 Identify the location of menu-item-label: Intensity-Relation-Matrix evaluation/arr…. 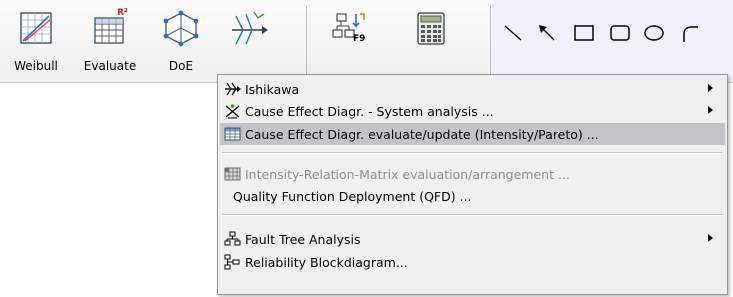
(407, 174).